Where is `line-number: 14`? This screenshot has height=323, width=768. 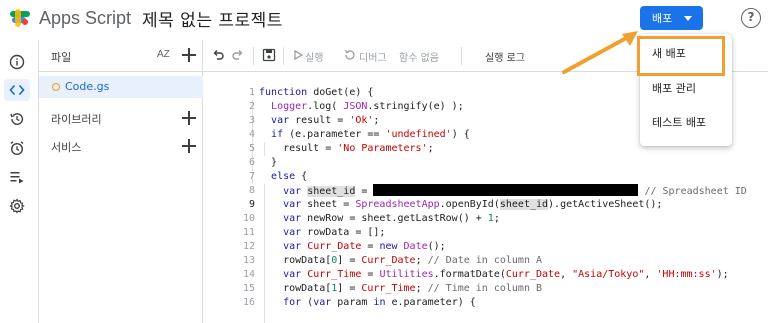 line-number: 14 is located at coordinates (248, 274).